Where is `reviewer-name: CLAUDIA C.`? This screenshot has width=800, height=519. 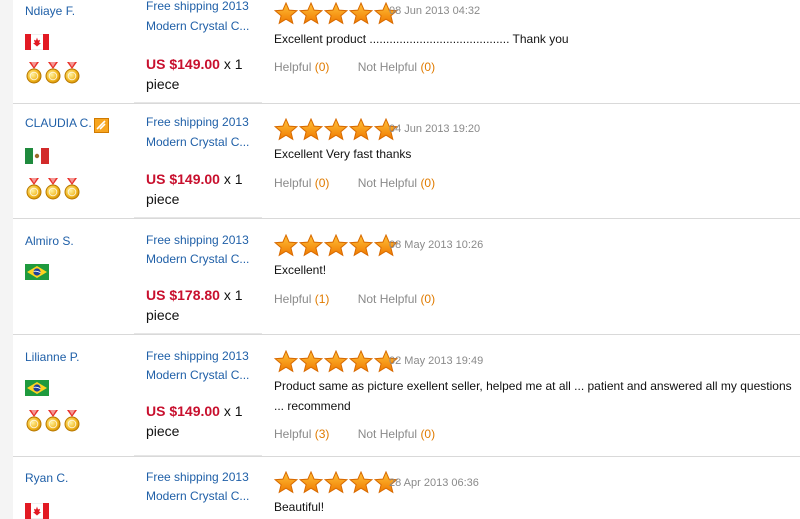 reviewer-name: CLAUDIA C. is located at coordinates (58, 123).